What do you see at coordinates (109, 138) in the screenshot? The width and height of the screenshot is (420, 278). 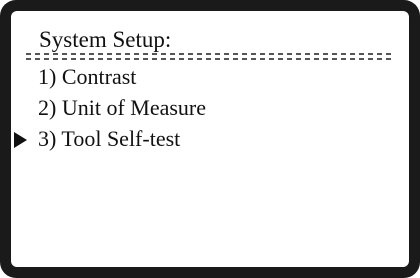 I see `menu-item-label: 3) Tool Self-test` at bounding box center [109, 138].